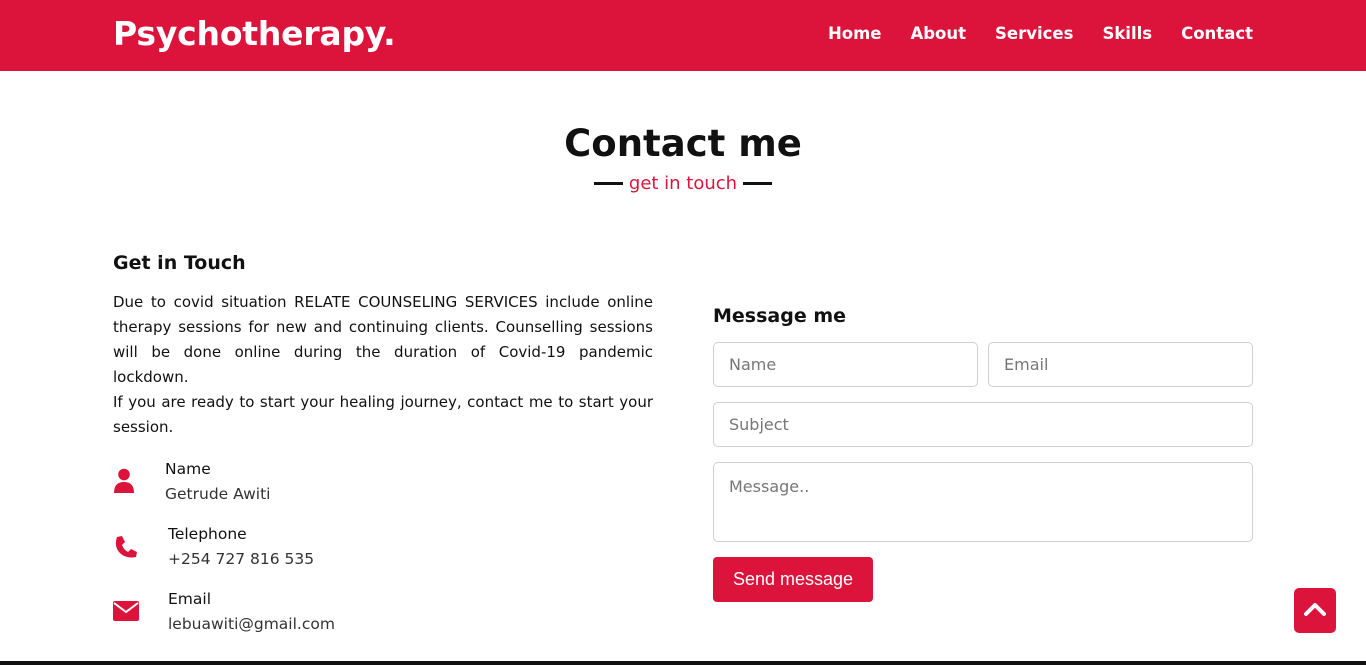 The width and height of the screenshot is (1366, 665). Describe the element at coordinates (1120, 364) in the screenshot. I see `email-input` at that location.